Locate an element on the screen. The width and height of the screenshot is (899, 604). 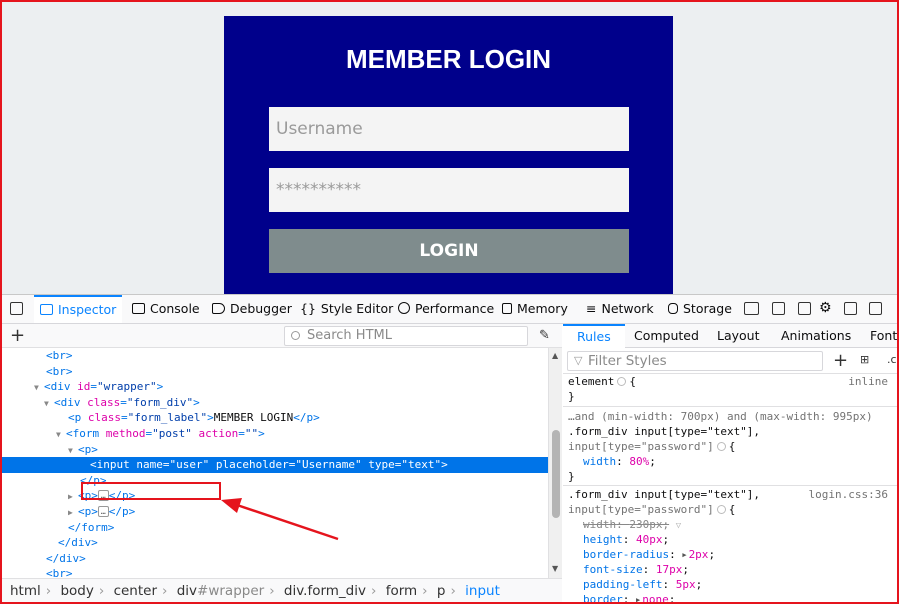
console-split-icon is located at coordinates (804, 308).